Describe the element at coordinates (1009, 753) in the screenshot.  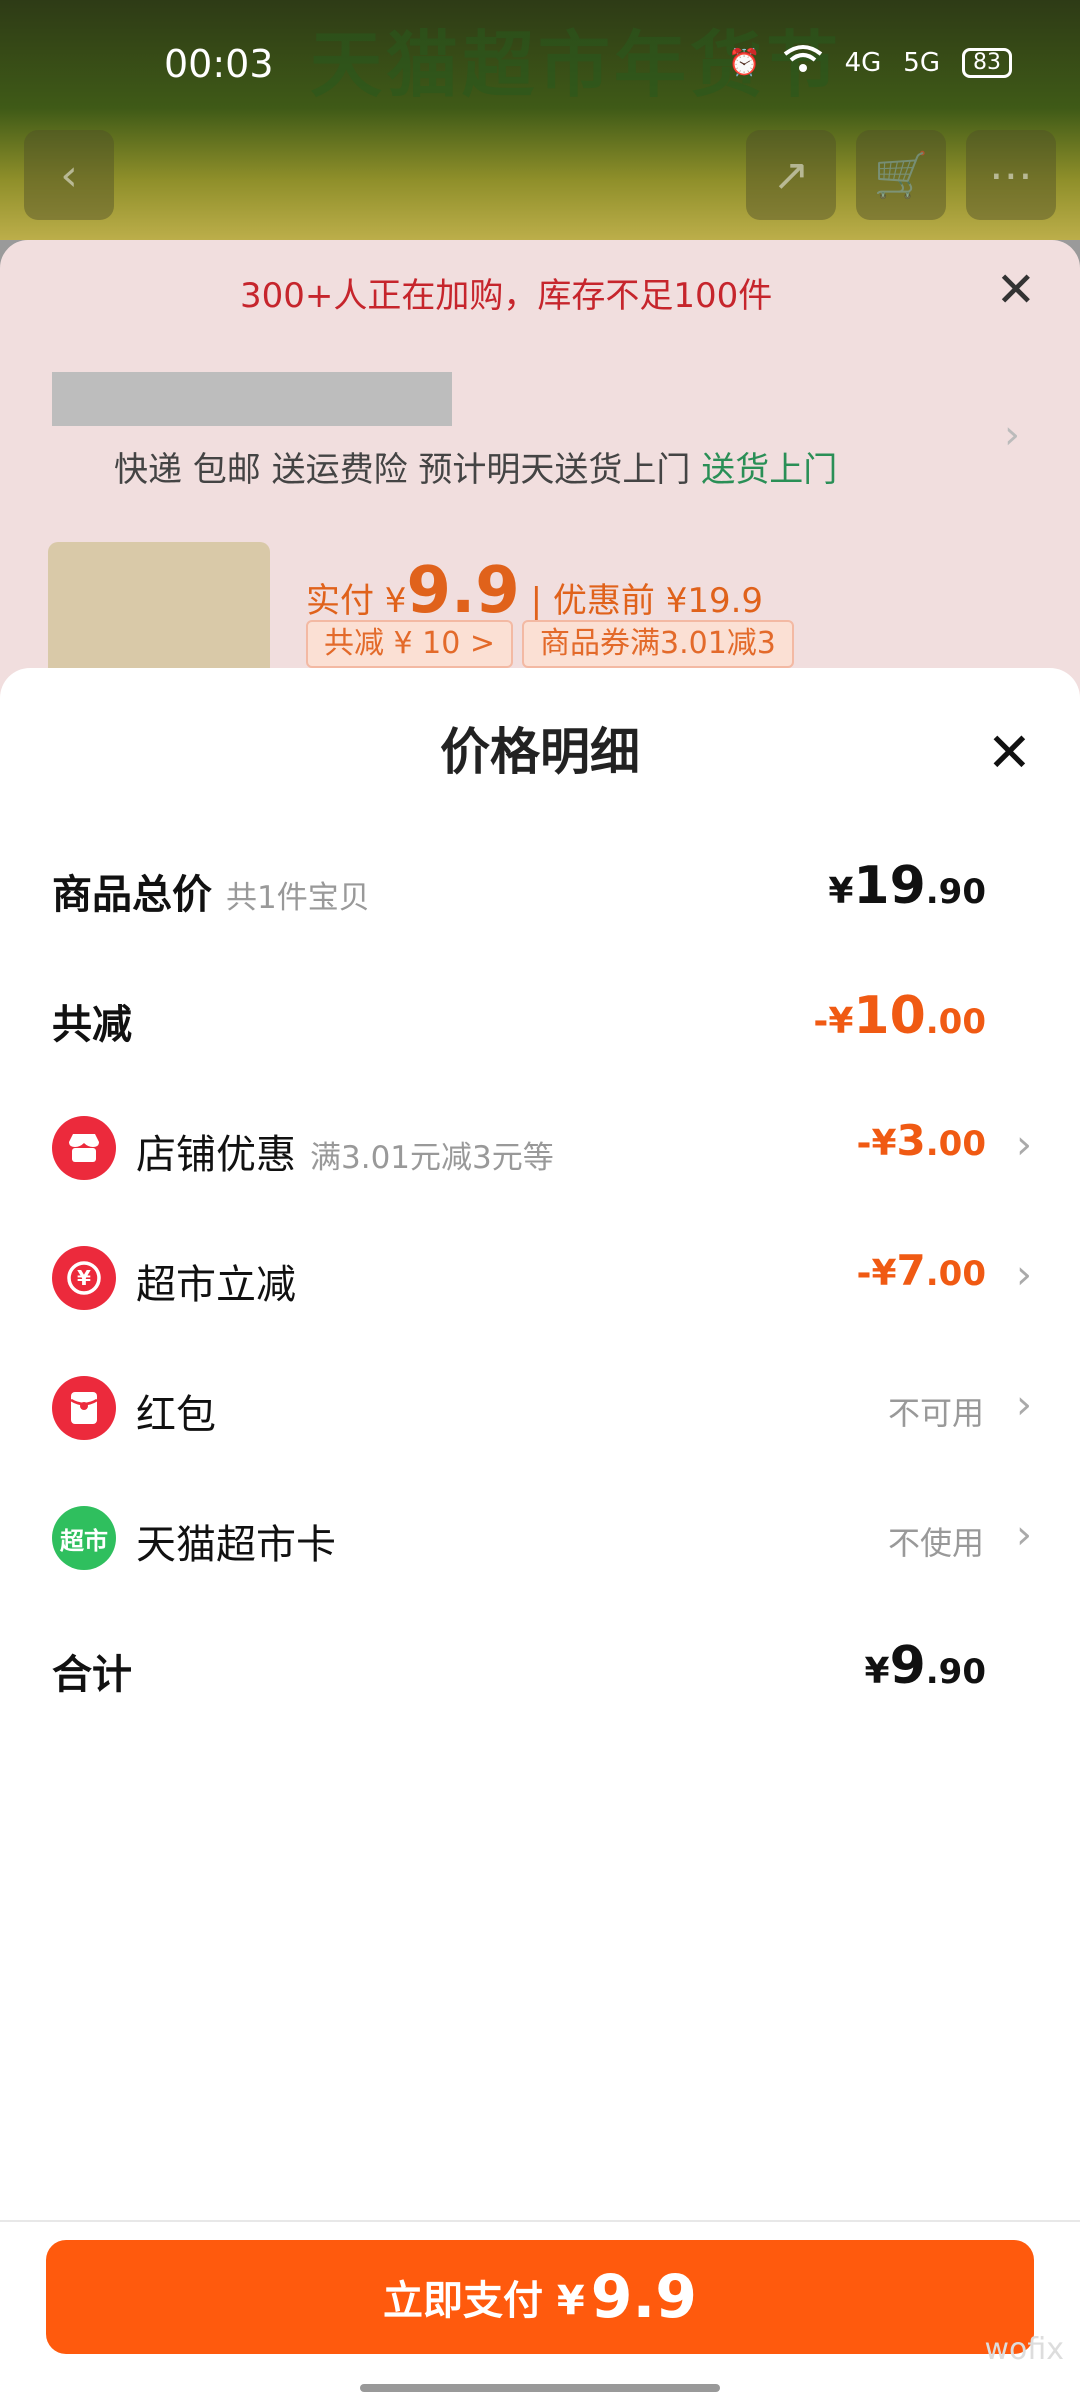
I see `close-sheet-icon: ✕` at that location.